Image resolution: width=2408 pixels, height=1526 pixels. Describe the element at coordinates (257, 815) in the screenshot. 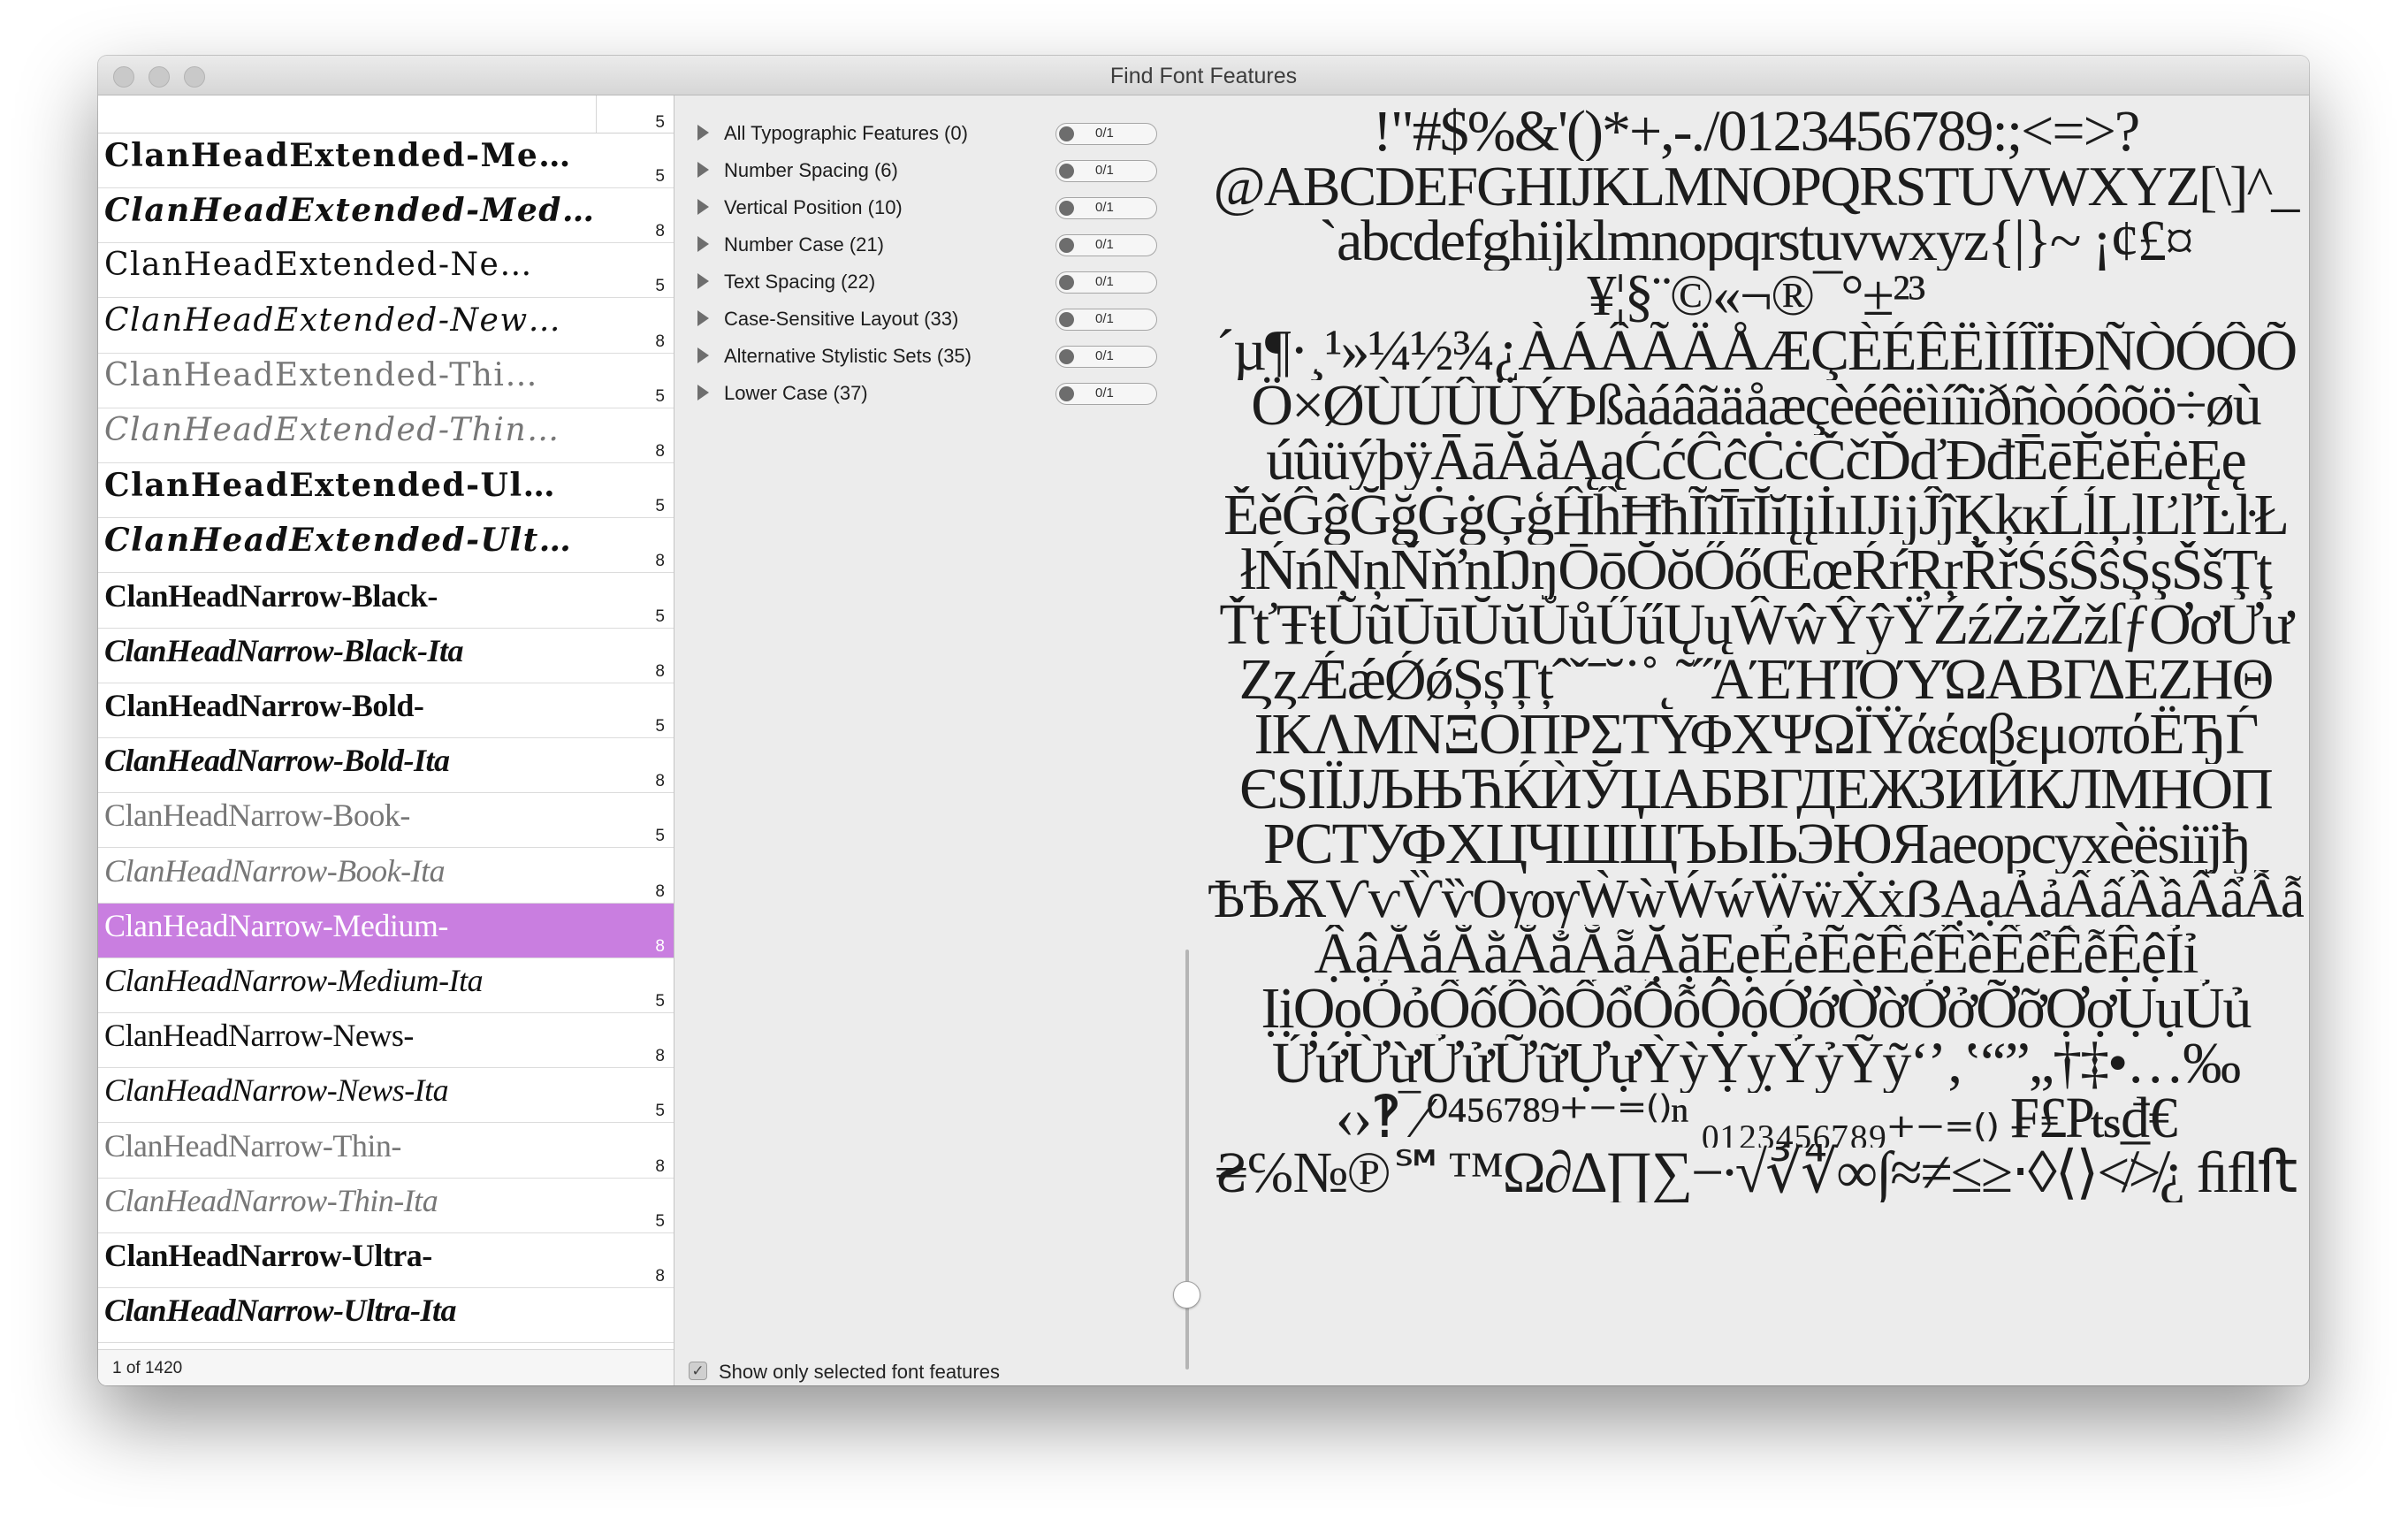

I see `font-name: ClanHeadNarrow-Book-` at that location.